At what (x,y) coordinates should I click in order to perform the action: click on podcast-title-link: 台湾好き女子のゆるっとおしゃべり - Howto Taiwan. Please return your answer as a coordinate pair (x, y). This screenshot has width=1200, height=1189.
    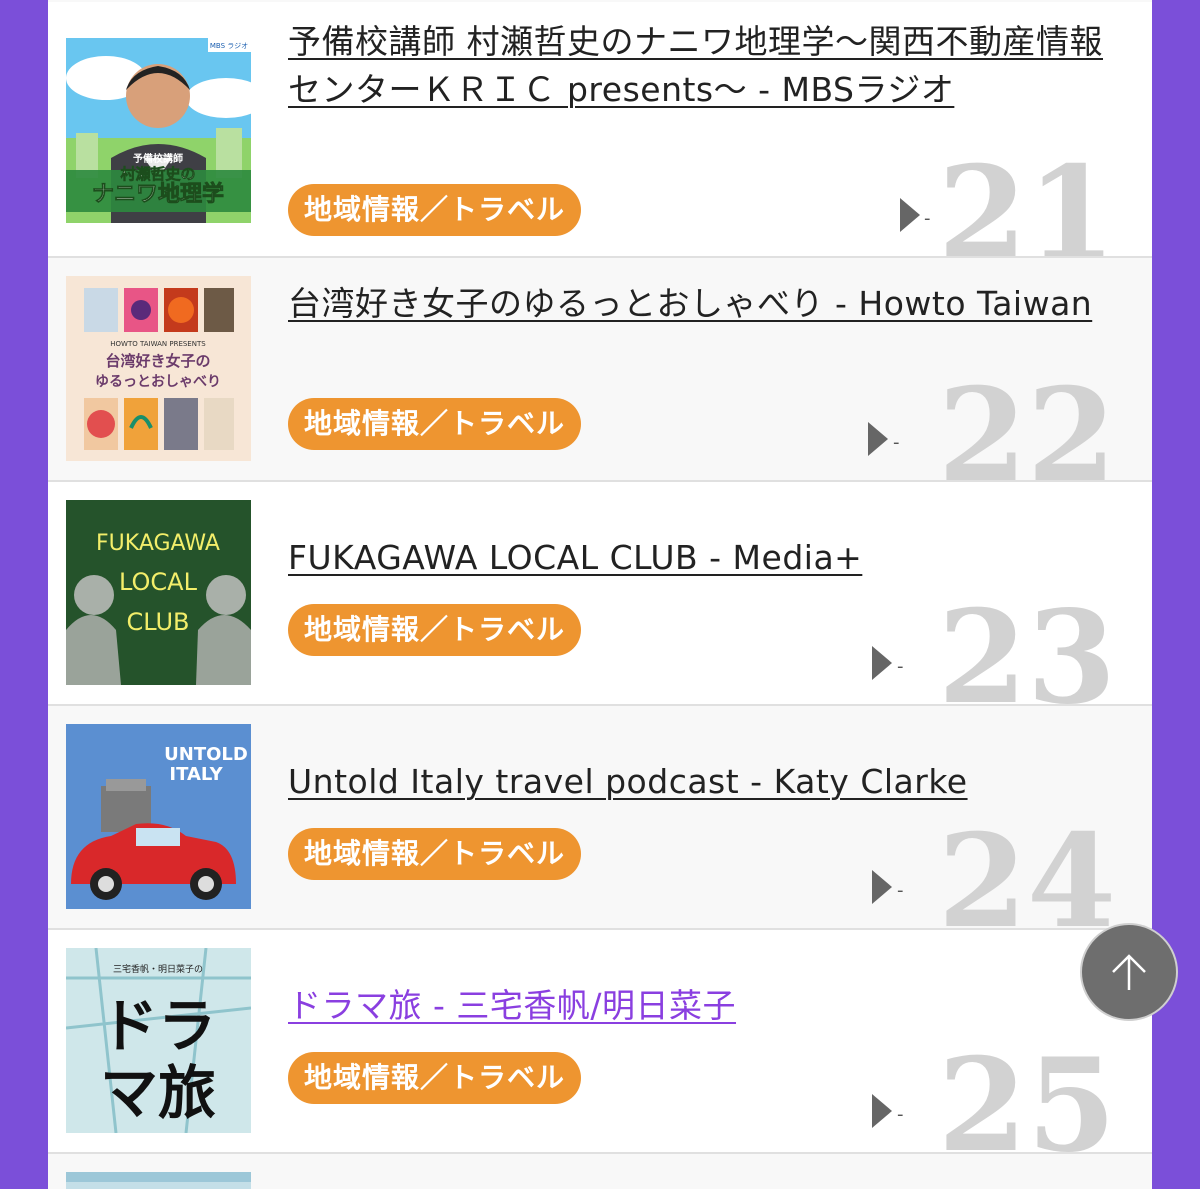
    Looking at the image, I should click on (705, 304).